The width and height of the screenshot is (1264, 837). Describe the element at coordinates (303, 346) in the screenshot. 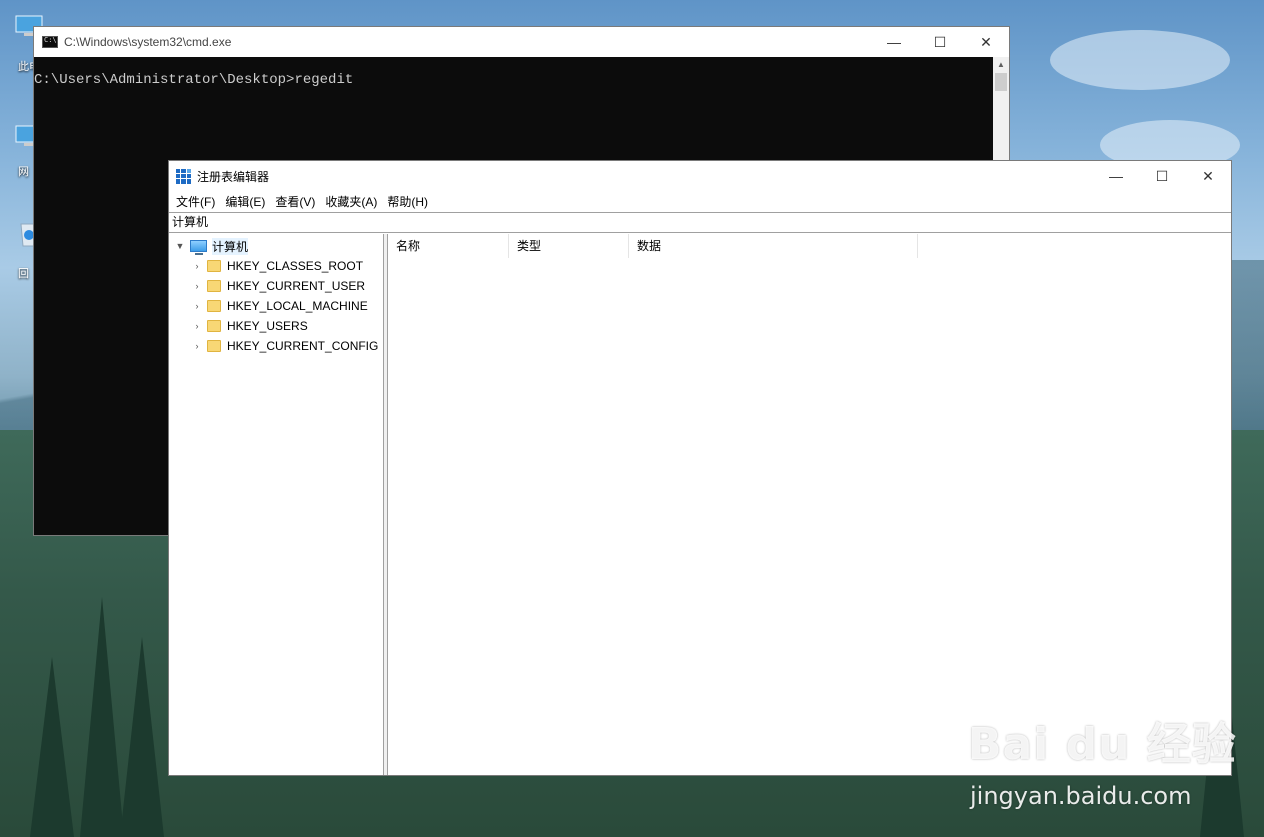

I see `tree-item-label: HKEY_CURRENT_CONFIG` at that location.